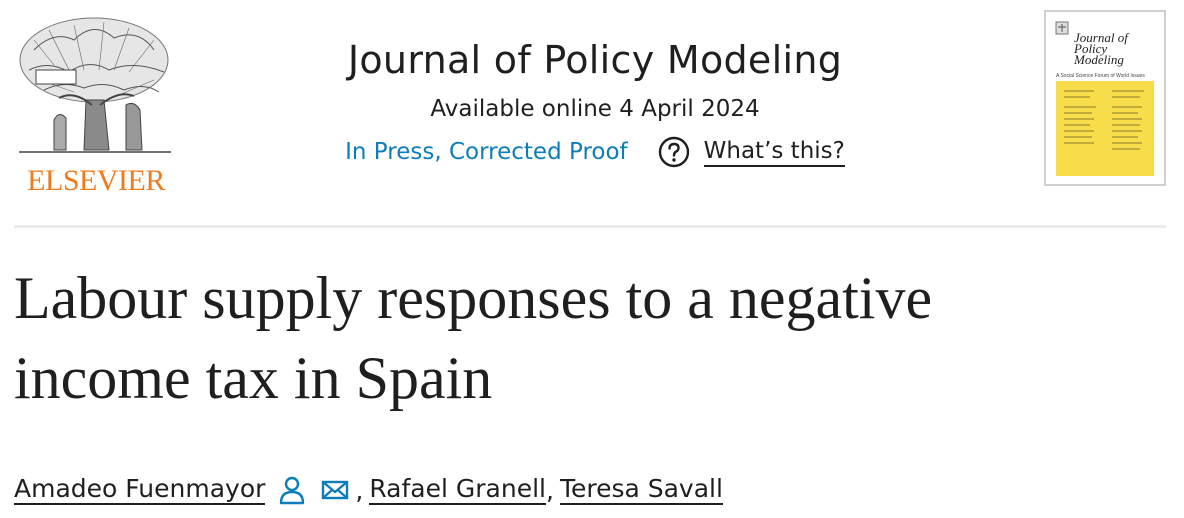 Image resolution: width=1184 pixels, height=518 pixels. What do you see at coordinates (774, 152) in the screenshot?
I see `whats-this-label: What’s this?` at bounding box center [774, 152].